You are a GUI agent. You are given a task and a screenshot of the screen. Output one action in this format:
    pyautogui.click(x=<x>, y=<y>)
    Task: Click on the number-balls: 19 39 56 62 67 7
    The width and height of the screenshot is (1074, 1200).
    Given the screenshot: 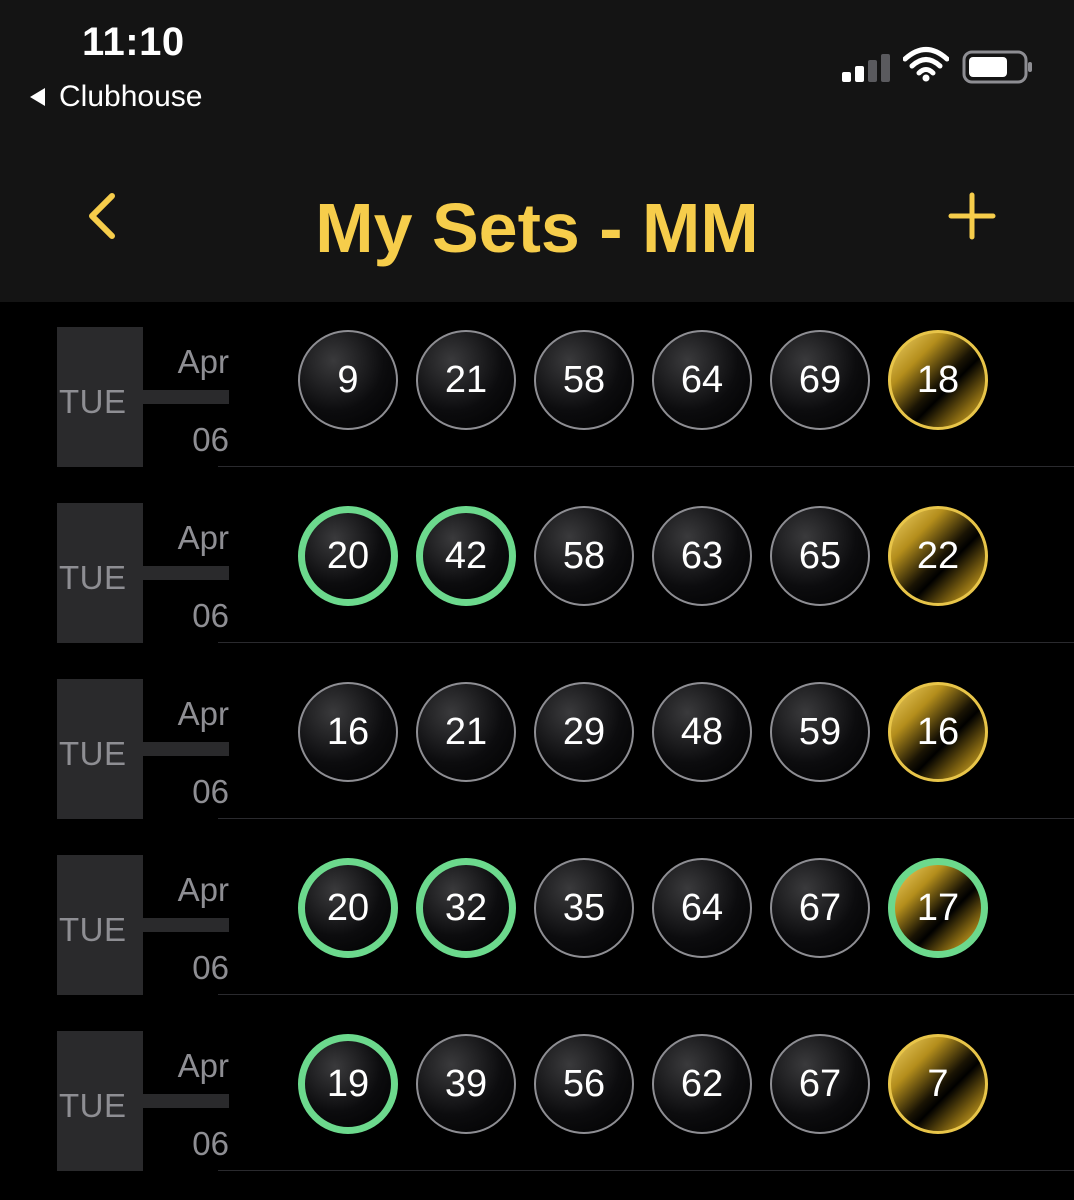 What is the action you would take?
    pyautogui.click(x=643, y=1084)
    